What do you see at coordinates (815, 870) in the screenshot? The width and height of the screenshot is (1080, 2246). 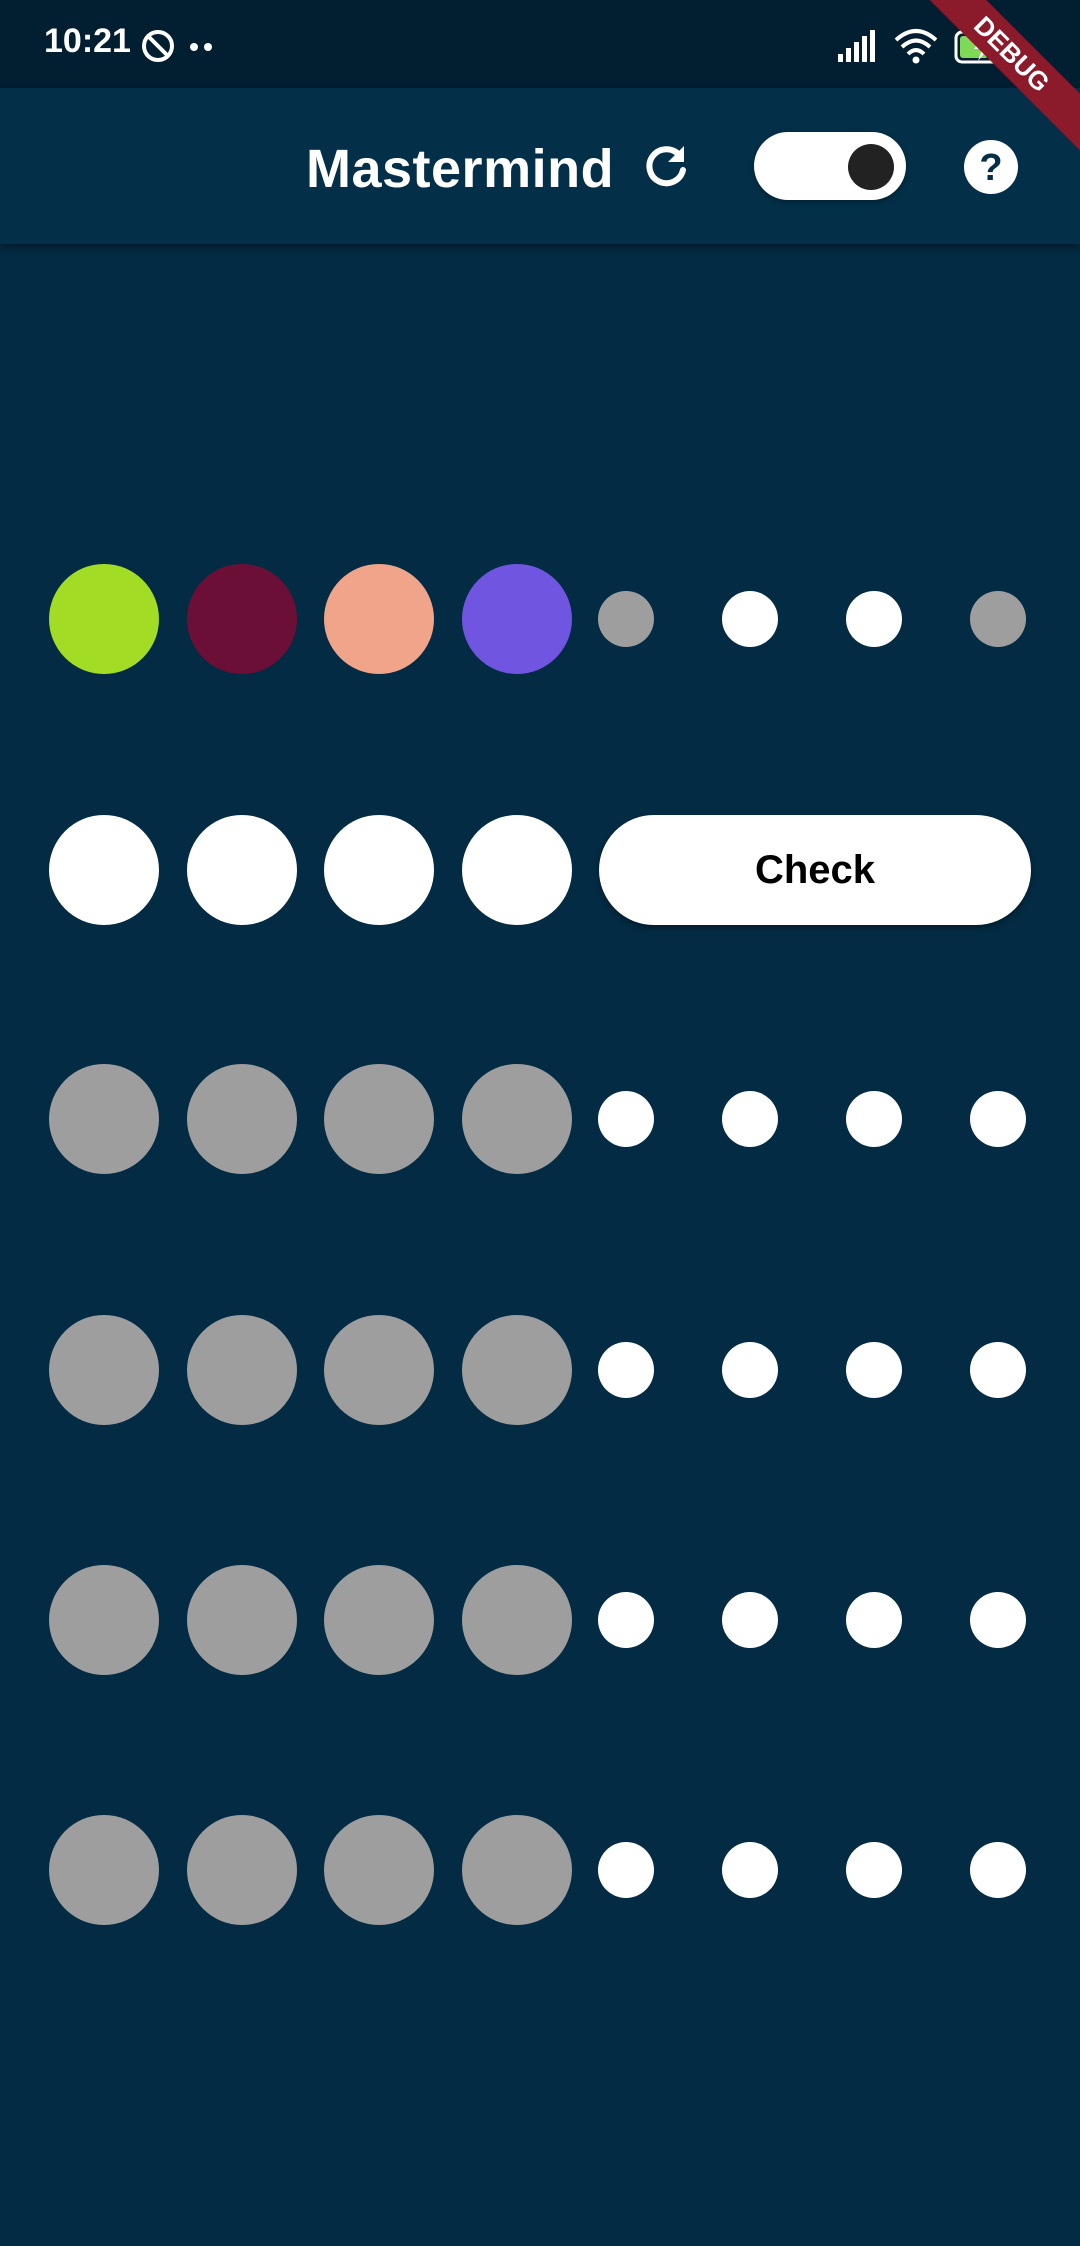 I see `check-button: Check` at bounding box center [815, 870].